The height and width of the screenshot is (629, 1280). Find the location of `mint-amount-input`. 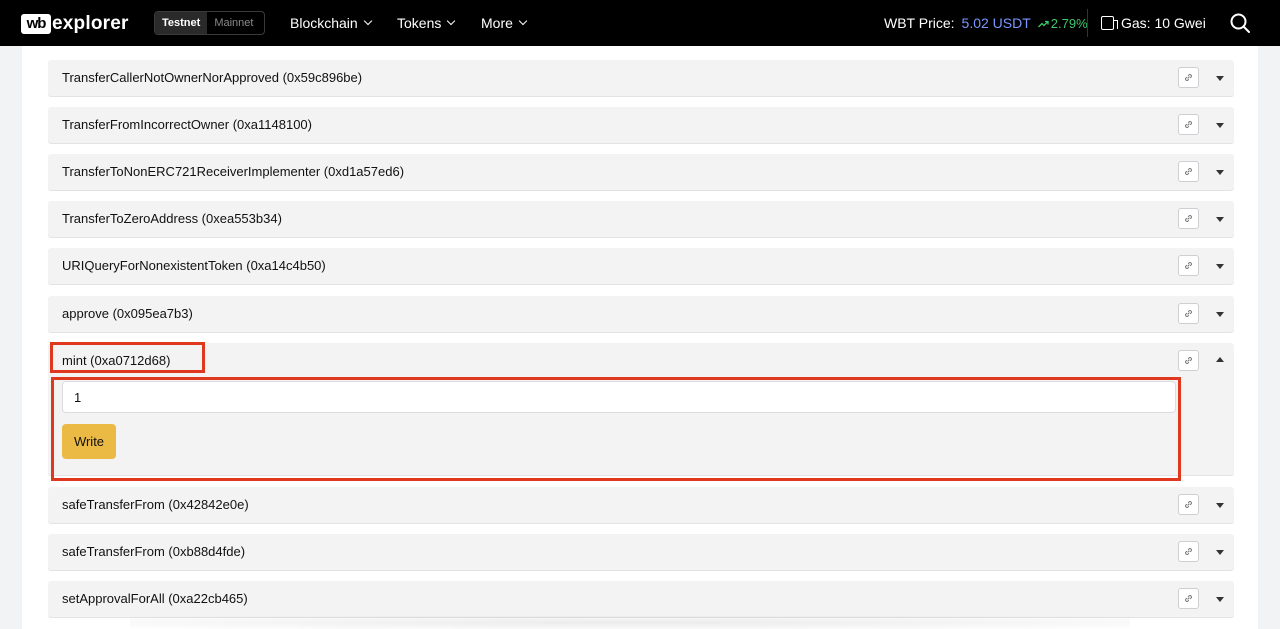

mint-amount-input is located at coordinates (619, 397).